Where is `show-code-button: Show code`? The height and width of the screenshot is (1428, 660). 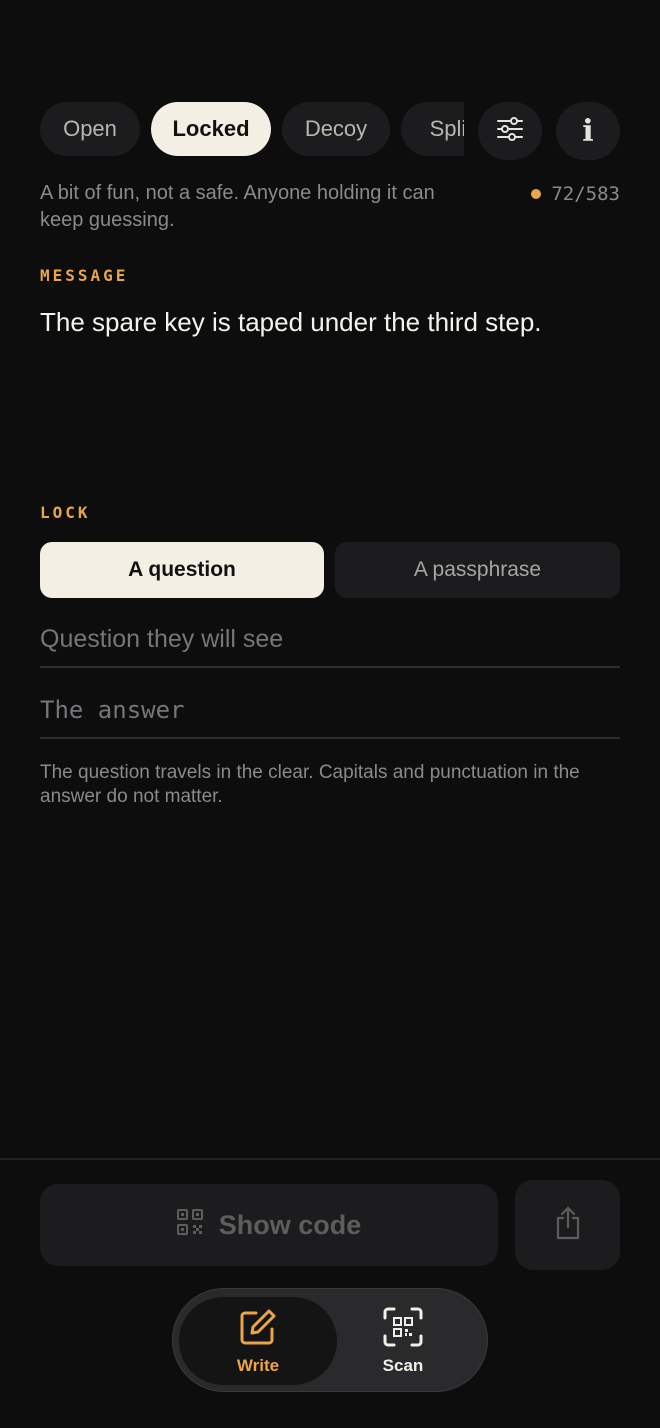
show-code-button: Show code is located at coordinates (269, 1225).